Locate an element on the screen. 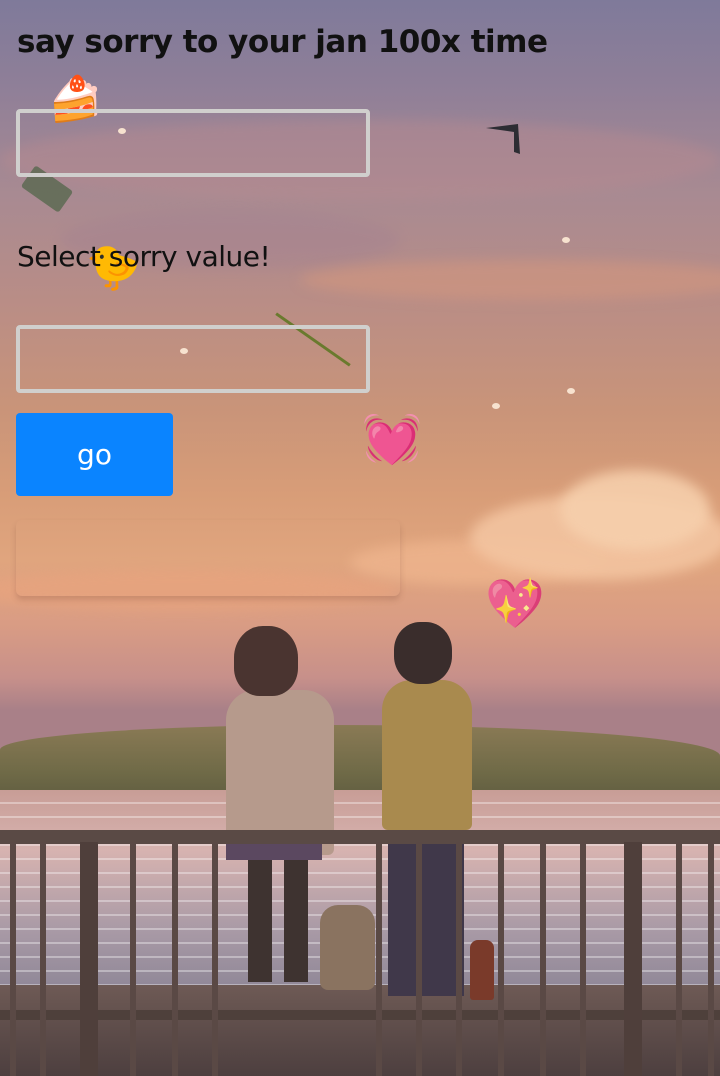 The image size is (720, 1076). sorry-count-input is located at coordinates (193, 359).